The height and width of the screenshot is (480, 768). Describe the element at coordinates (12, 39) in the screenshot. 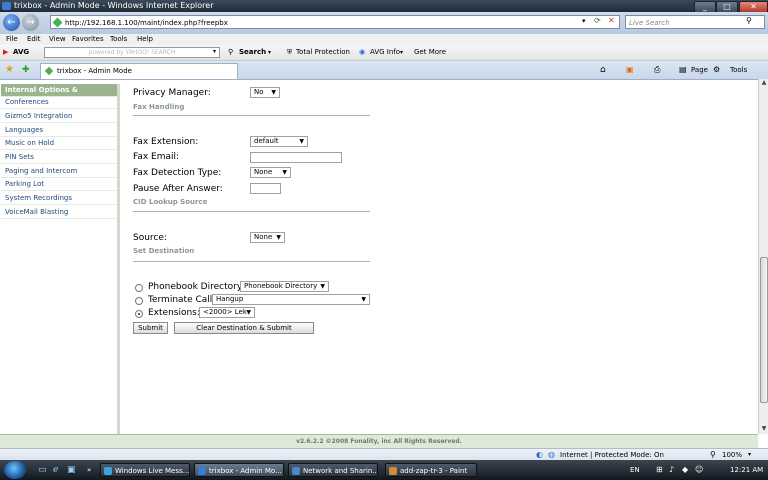

I see `menu-file: File` at that location.